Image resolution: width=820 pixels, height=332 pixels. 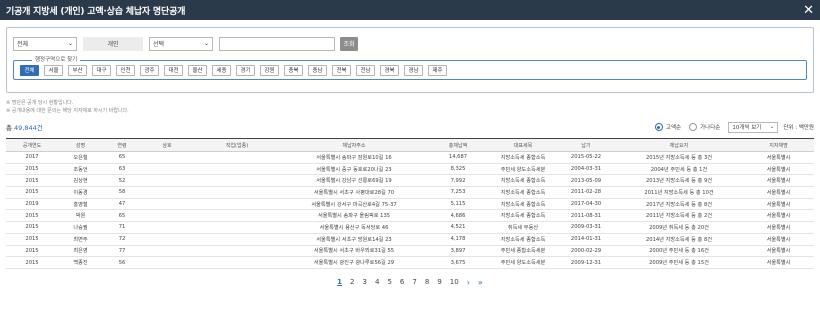 I want to click on table-cell: 최면주, so click(x=80, y=239).